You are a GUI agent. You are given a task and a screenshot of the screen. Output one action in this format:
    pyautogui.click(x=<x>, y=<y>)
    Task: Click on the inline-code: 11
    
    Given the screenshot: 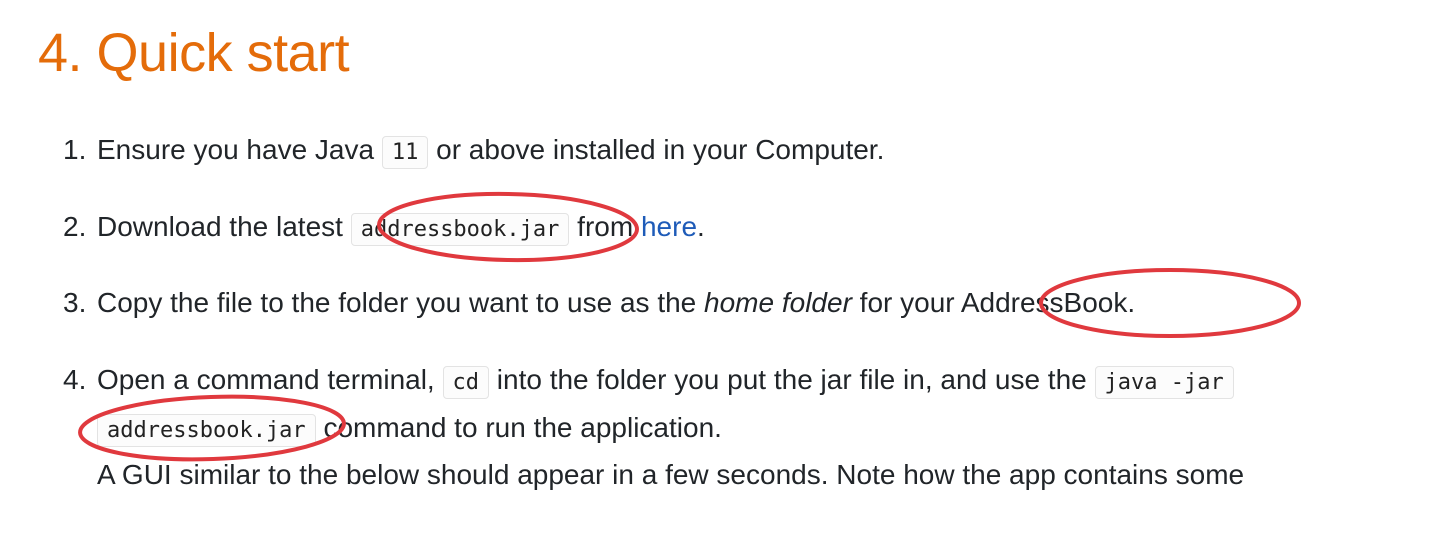 What is the action you would take?
    pyautogui.click(x=405, y=152)
    